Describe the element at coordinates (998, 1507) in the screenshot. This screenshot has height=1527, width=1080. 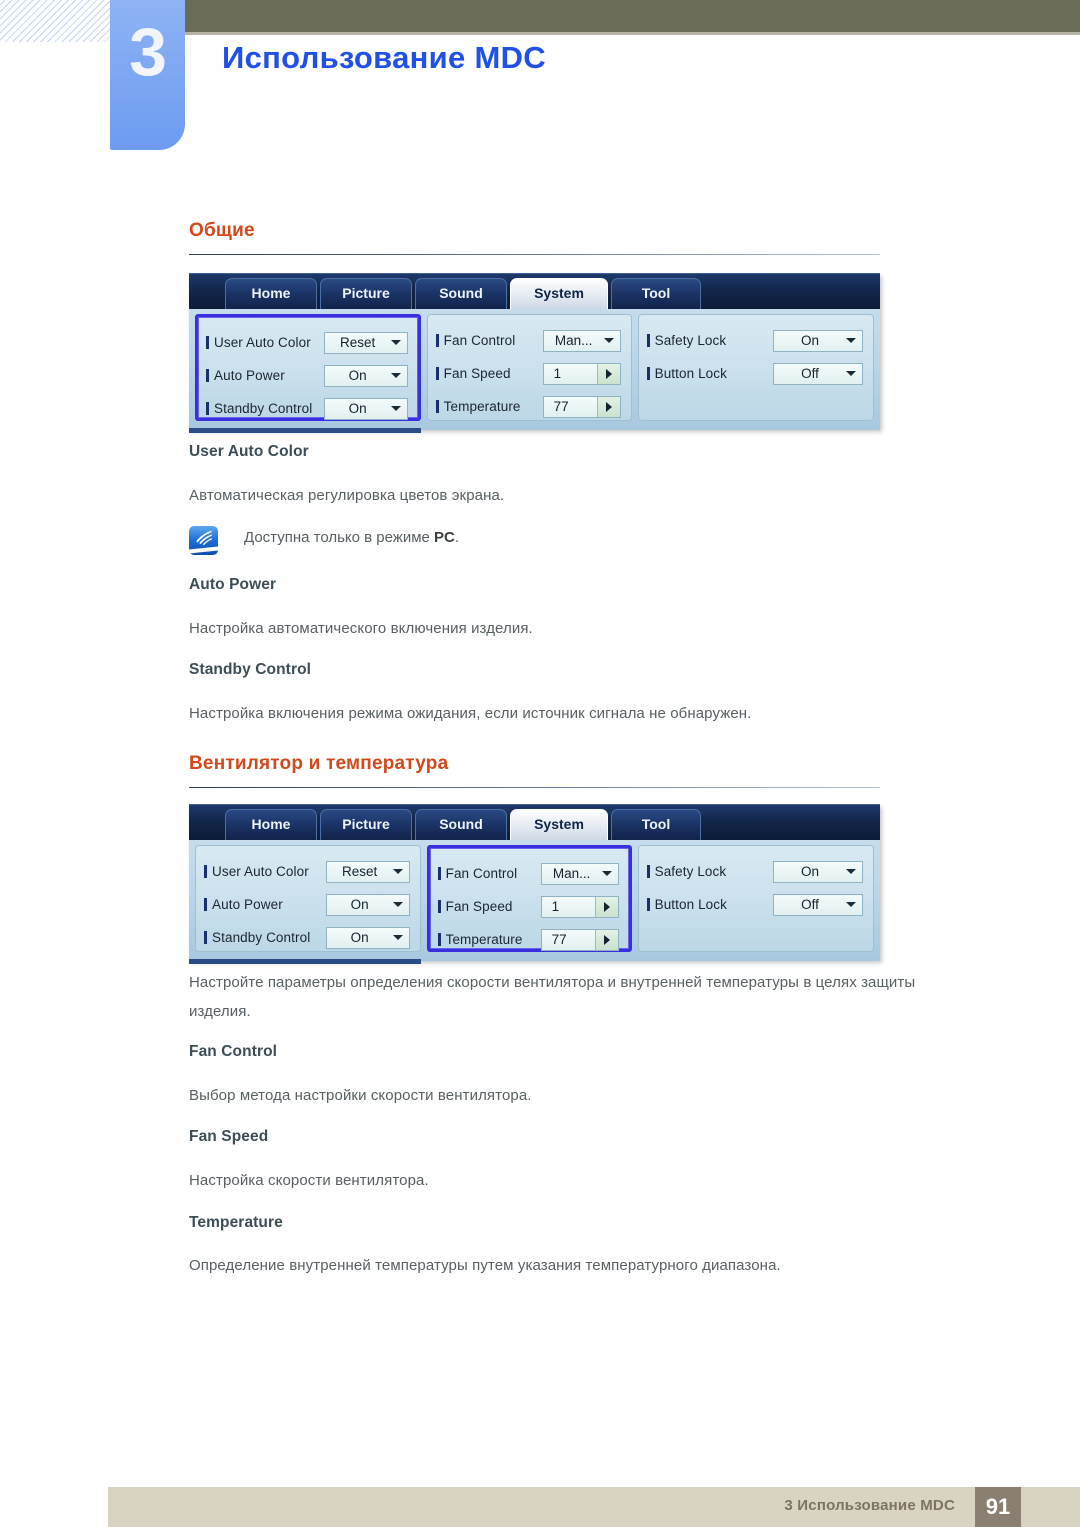
I see `page-number-box: 91` at that location.